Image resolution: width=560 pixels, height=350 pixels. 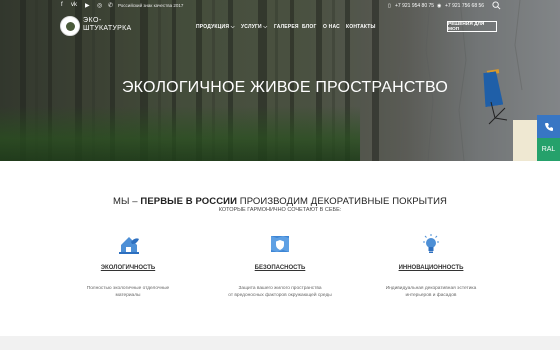 What do you see at coordinates (180, 133) in the screenshot?
I see `forest-ground` at bounding box center [180, 133].